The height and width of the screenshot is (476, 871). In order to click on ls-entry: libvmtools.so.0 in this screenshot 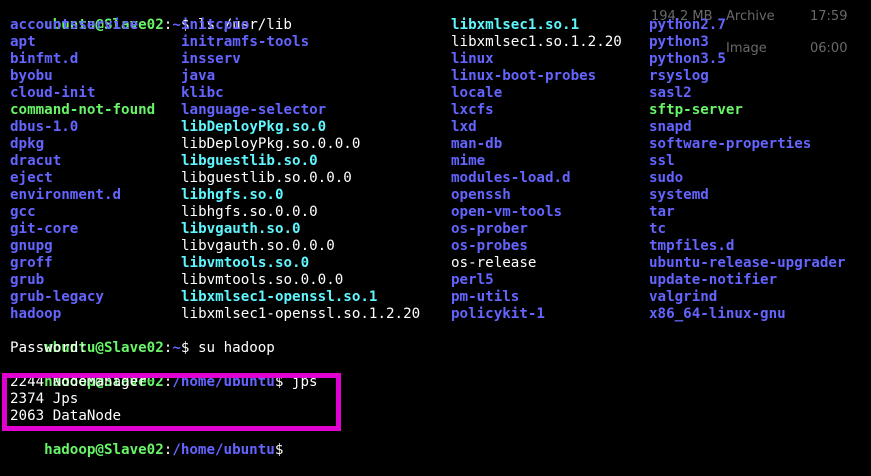, I will do `click(245, 263)`.